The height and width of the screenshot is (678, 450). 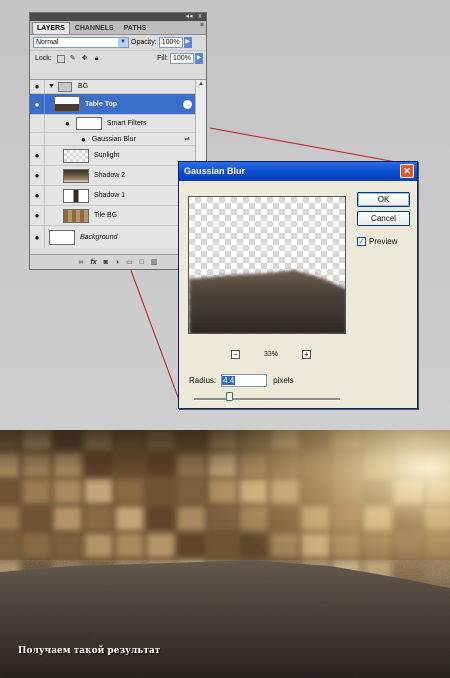 I want to click on adjustment-icon: ◑, so click(x=117, y=262).